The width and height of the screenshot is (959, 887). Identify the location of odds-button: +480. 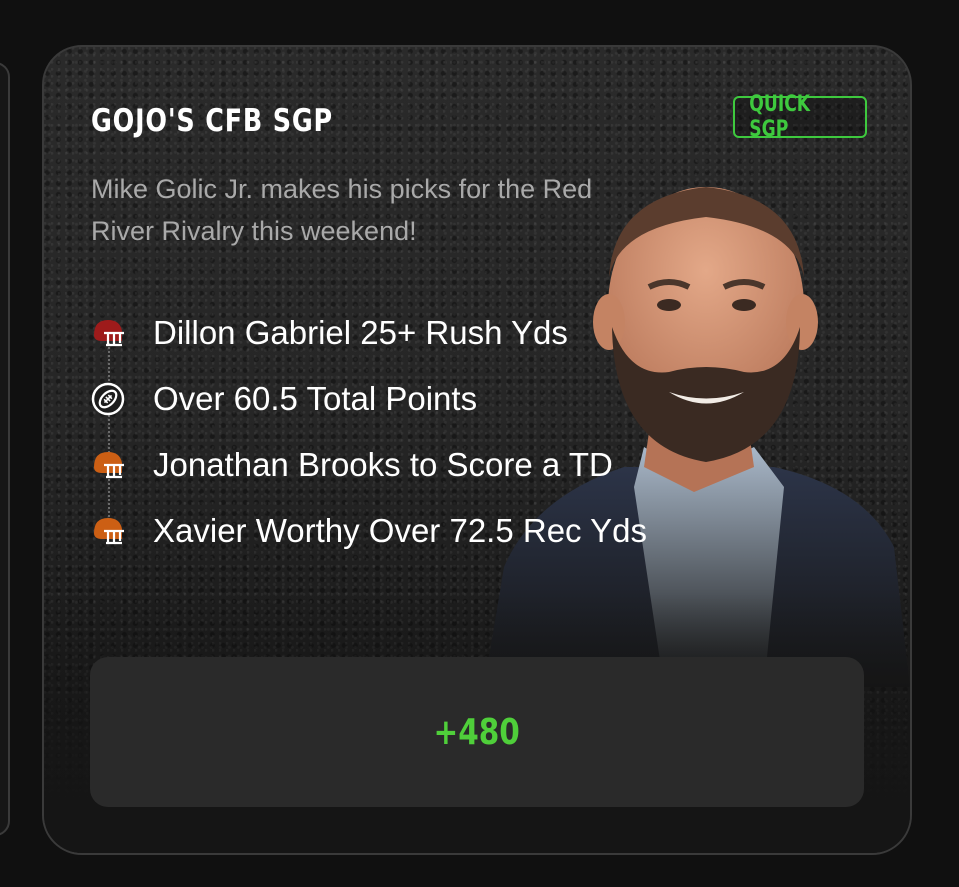
(477, 732).